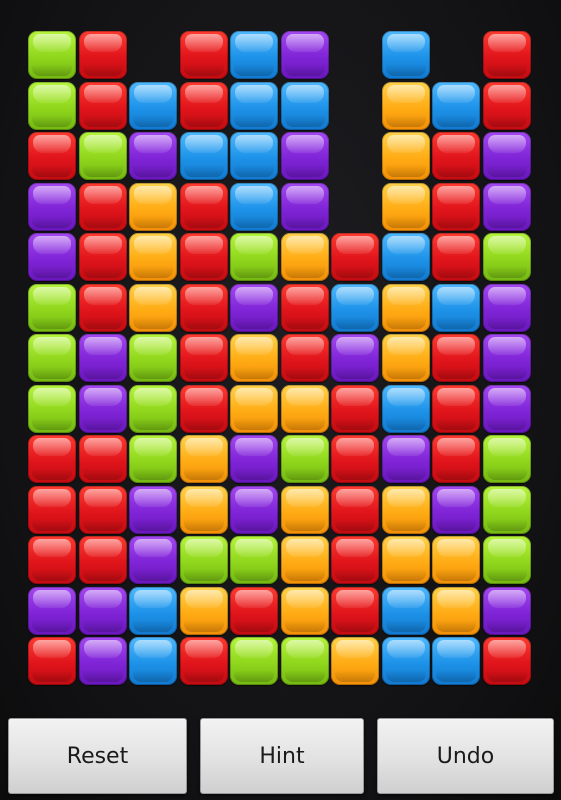  Describe the element at coordinates (465, 756) in the screenshot. I see `undo-button: Undo` at that location.